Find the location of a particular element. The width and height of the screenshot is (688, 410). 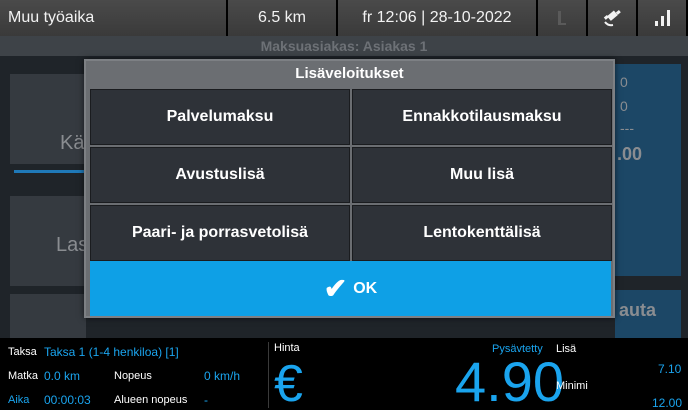

background-accent-line is located at coordinates (50, 171).